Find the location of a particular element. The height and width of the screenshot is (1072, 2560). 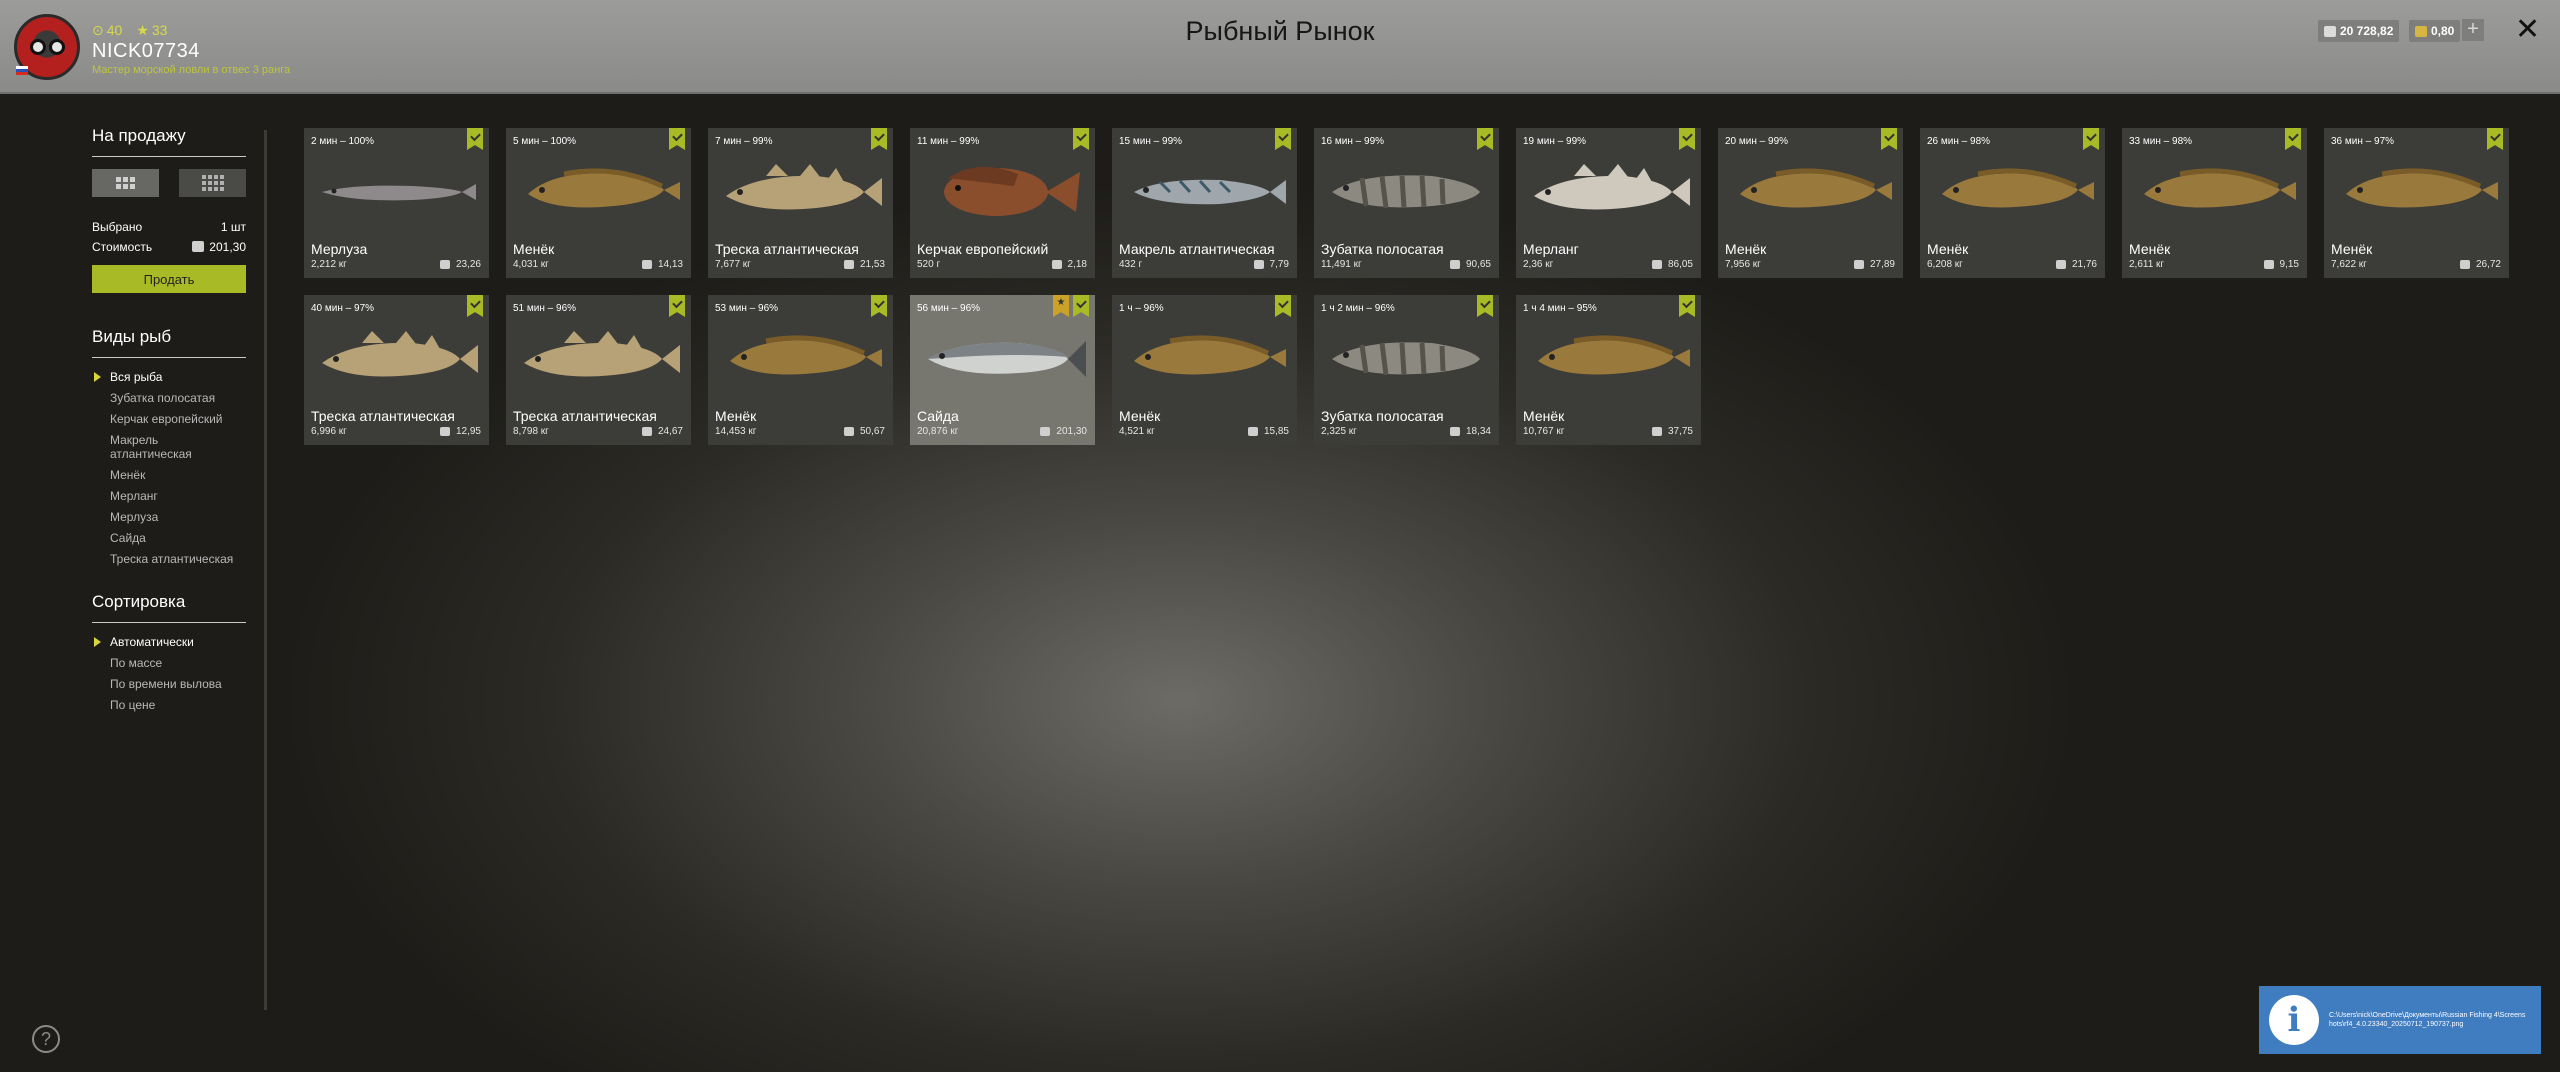

fish-card: 20 мин – 99% Менёк 7,956 кг 27,89 is located at coordinates (1810, 203).